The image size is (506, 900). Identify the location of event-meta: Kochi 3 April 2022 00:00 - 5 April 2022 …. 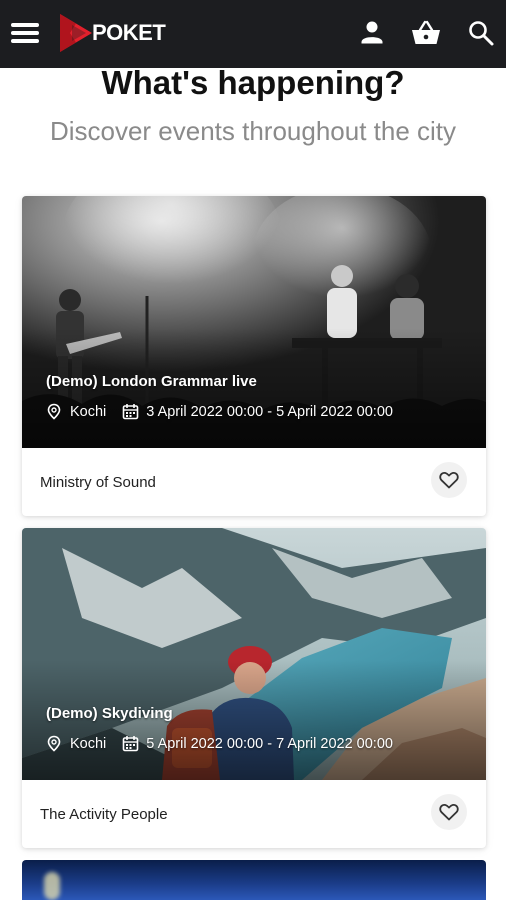
(219, 411).